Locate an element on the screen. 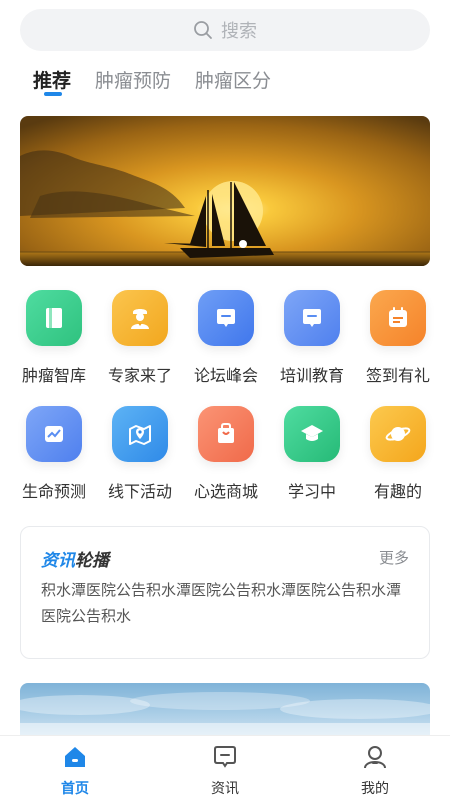  grid-item-training: 培训教育 is located at coordinates (312, 338).